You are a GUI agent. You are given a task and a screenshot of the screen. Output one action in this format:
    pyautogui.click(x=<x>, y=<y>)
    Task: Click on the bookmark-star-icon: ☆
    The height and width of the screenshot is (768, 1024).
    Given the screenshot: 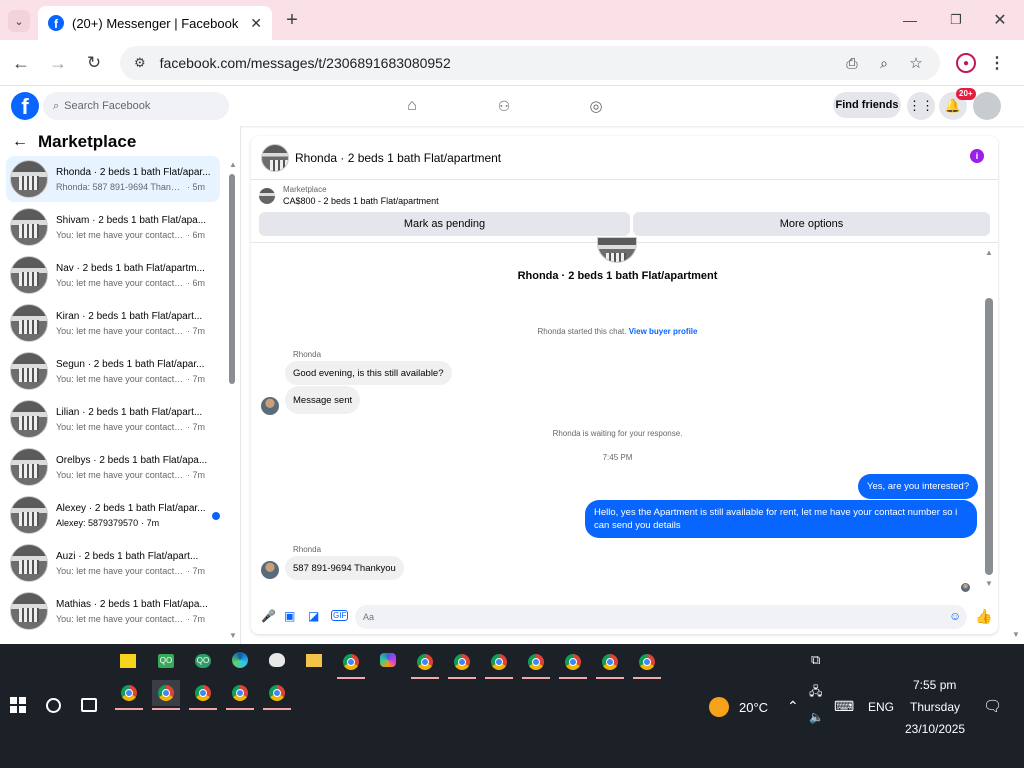 What is the action you would take?
    pyautogui.click(x=916, y=63)
    